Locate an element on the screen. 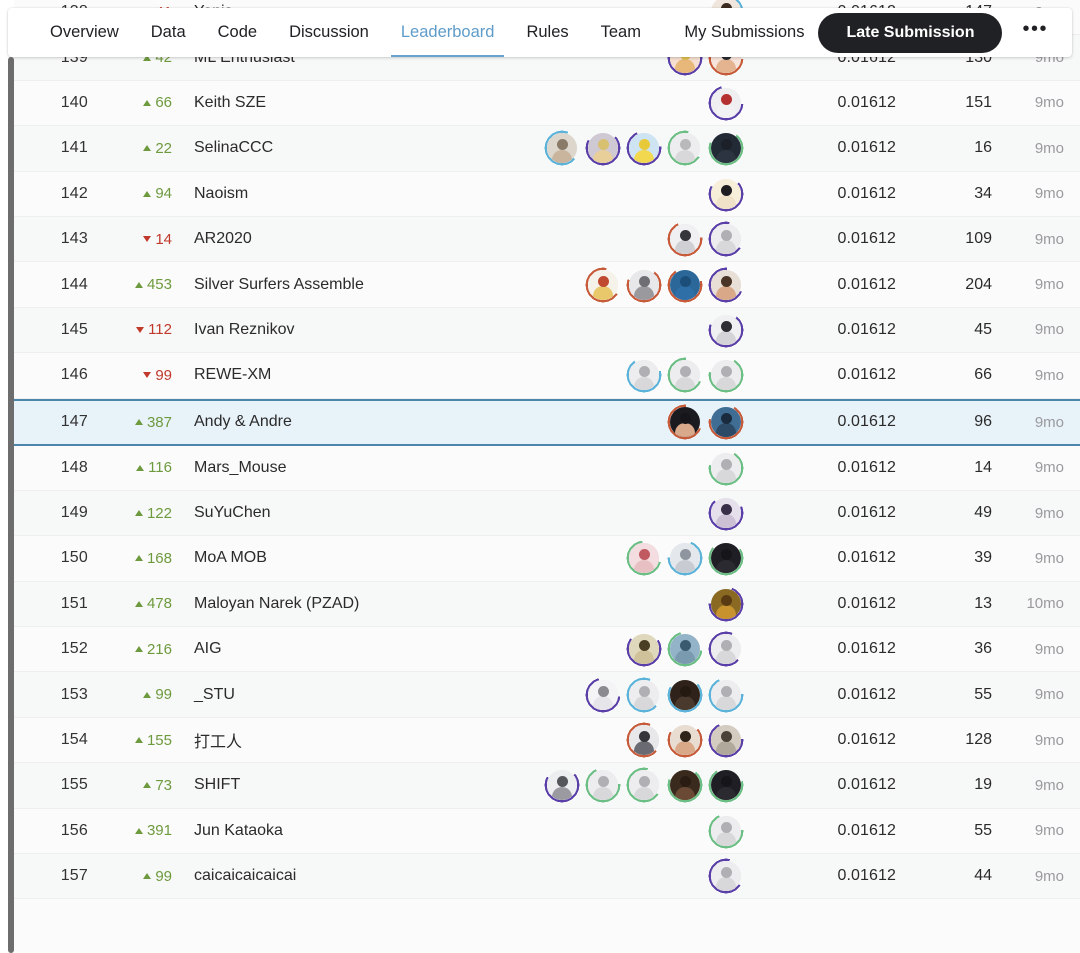 Image resolution: width=1080 pixels, height=953 pixels. more-options-icon: ••• is located at coordinates (1035, 30).